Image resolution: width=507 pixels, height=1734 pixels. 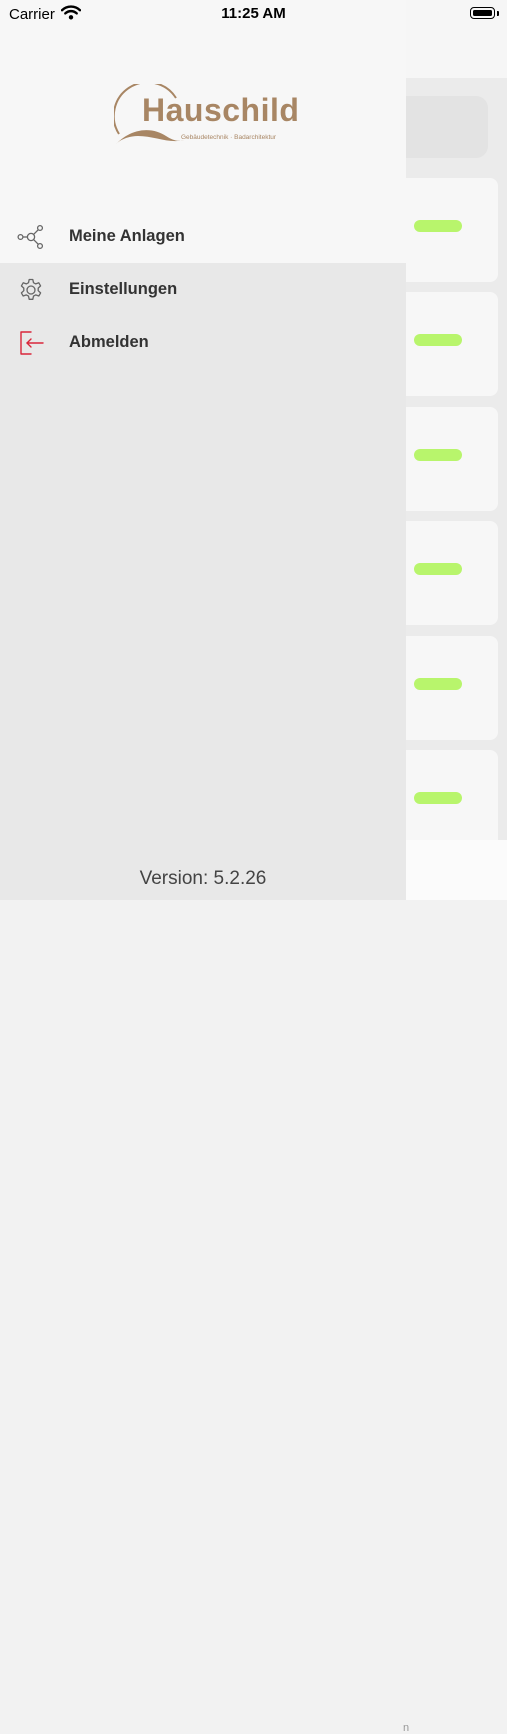 I want to click on battery-tip, so click(x=498, y=13).